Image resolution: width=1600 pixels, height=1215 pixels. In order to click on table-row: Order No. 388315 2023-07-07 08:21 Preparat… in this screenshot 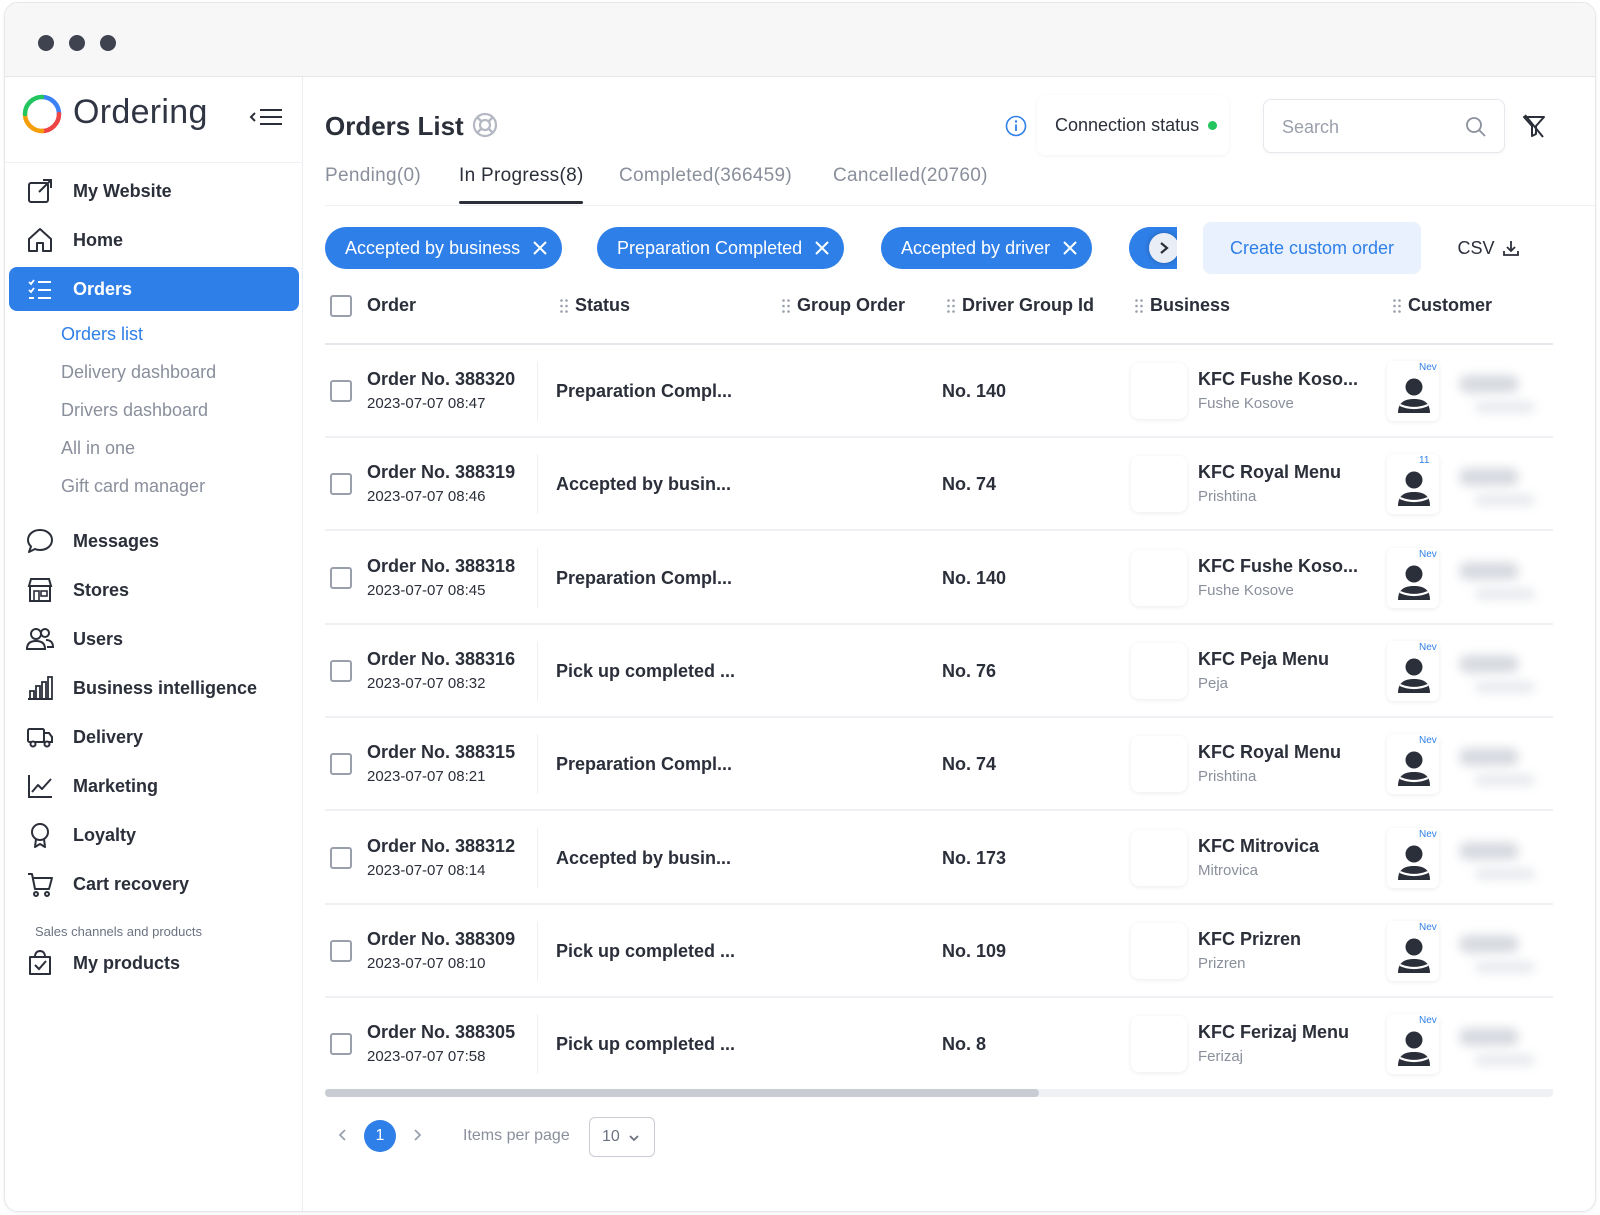, I will do `click(939, 765)`.